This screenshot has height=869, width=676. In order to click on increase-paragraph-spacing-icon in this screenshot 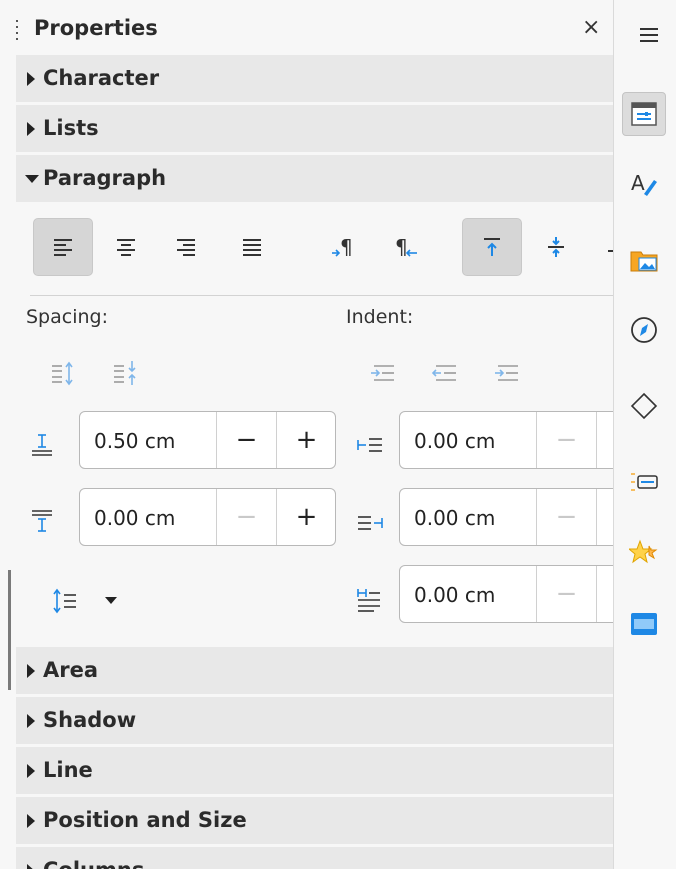, I will do `click(62, 373)`.